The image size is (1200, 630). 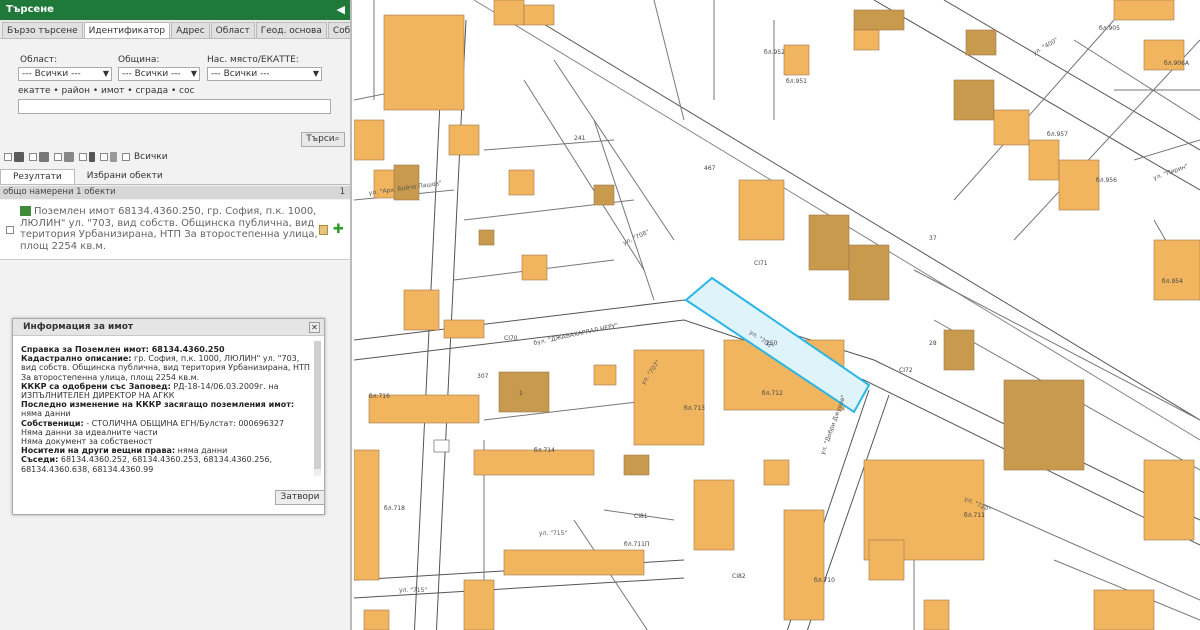 I want to click on holders-text: няма данни, so click(x=202, y=451).